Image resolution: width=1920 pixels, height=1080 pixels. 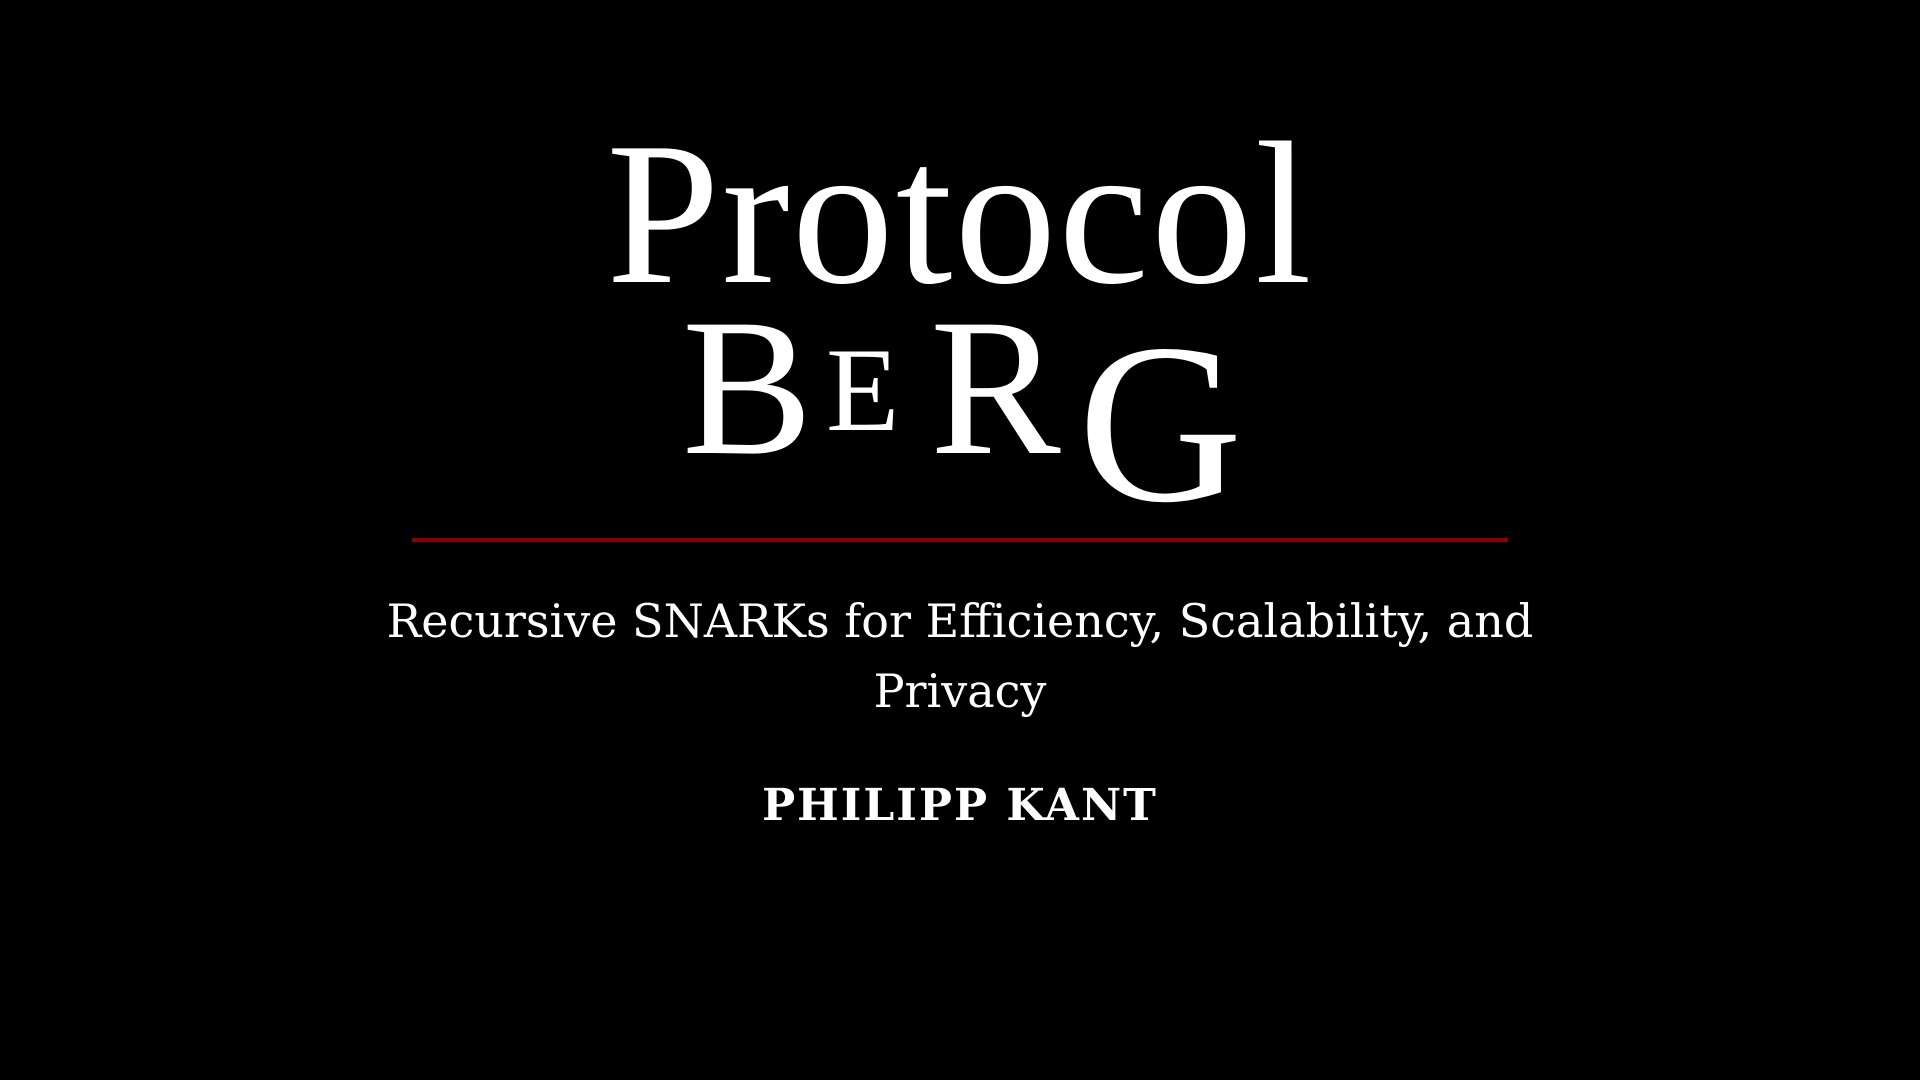 What do you see at coordinates (1160, 424) in the screenshot?
I see `logo-berg-letter-g: G` at bounding box center [1160, 424].